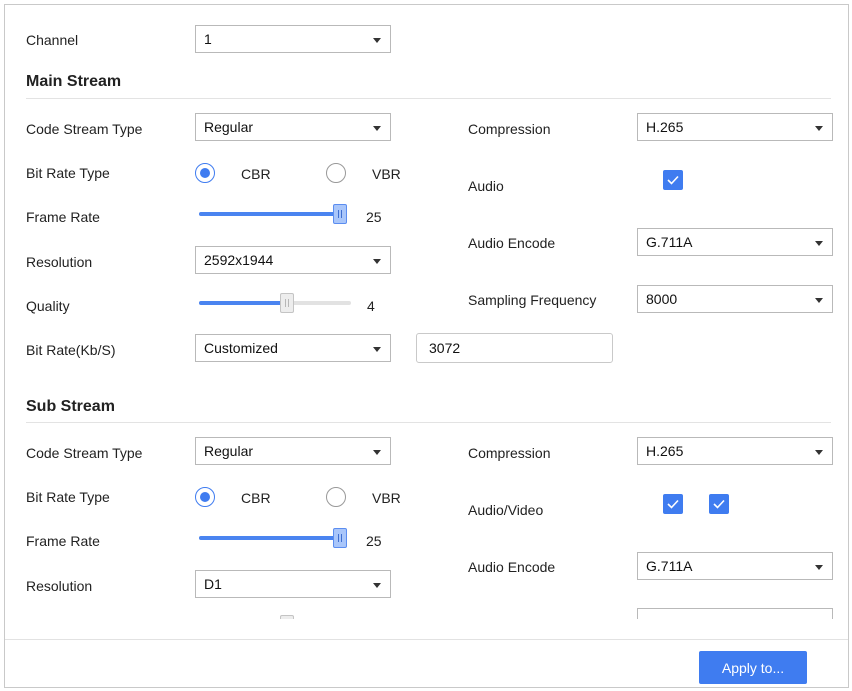 Image resolution: width=852 pixels, height=691 pixels. Describe the element at coordinates (48, 306) in the screenshot. I see `main-quality-label: Quality` at that location.